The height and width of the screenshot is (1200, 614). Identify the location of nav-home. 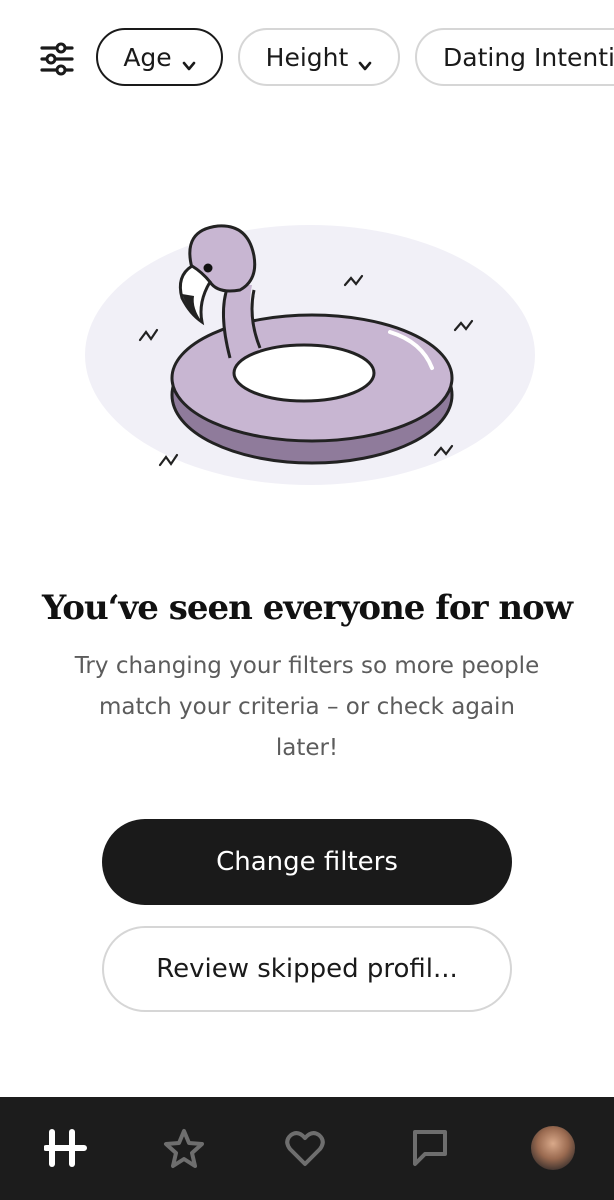
(66, 1148).